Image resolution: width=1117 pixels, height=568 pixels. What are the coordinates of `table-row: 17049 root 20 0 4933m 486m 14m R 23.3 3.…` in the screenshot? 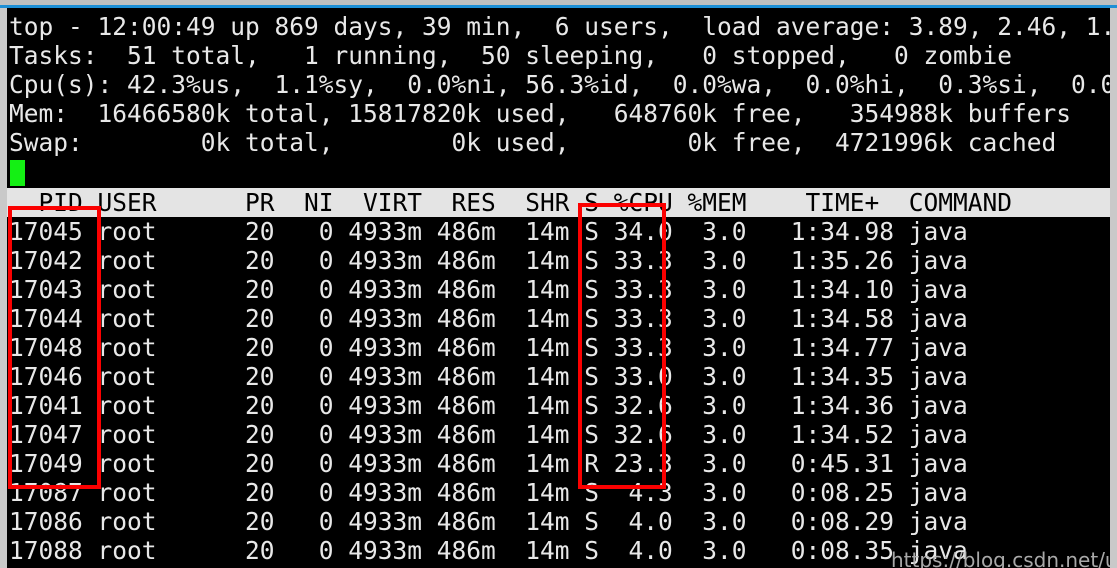 It's located at (488, 463).